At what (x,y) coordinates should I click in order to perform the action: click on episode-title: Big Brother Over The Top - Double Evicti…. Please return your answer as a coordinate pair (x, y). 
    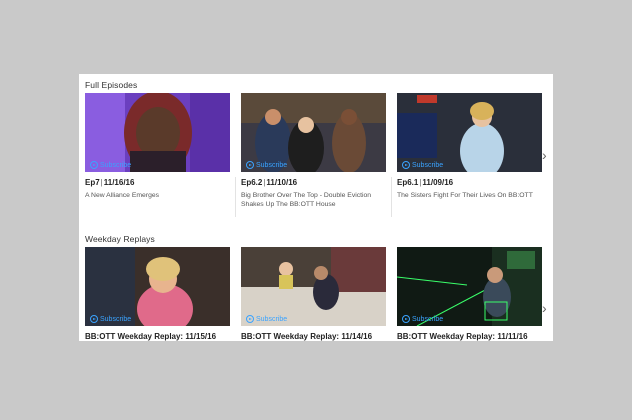
    Looking at the image, I should click on (313, 200).